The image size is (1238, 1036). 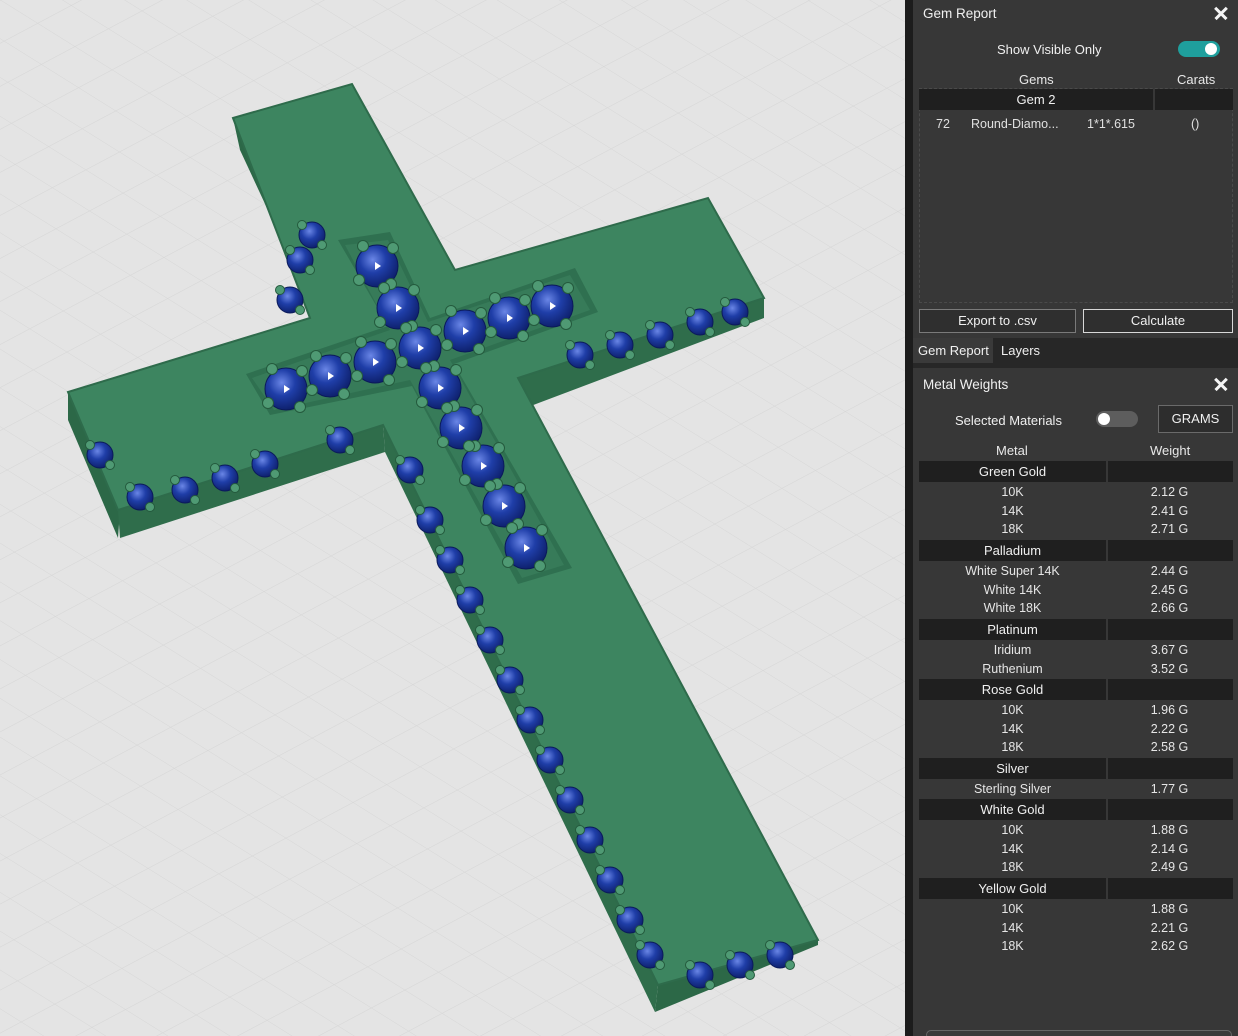 I want to click on metal-weight: 2.58 G, so click(x=1169, y=747).